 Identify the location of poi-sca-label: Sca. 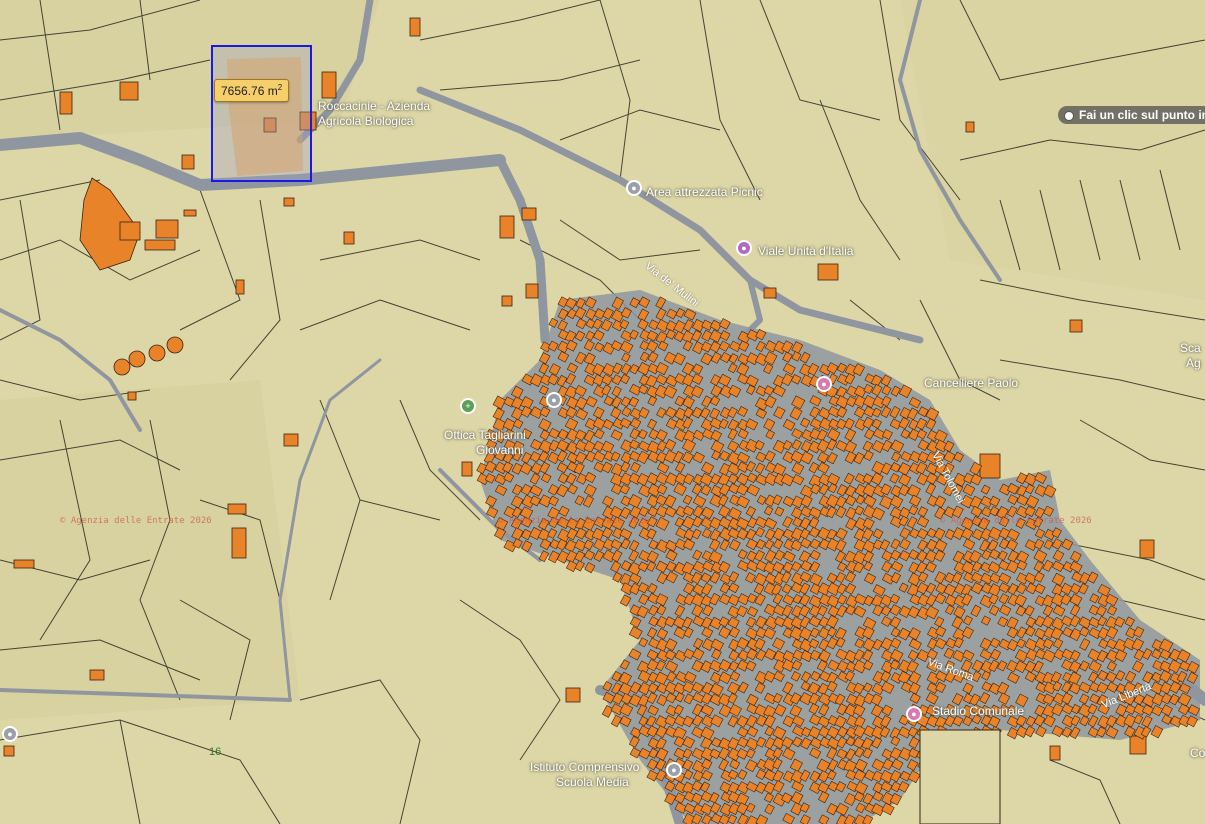
(1190, 348).